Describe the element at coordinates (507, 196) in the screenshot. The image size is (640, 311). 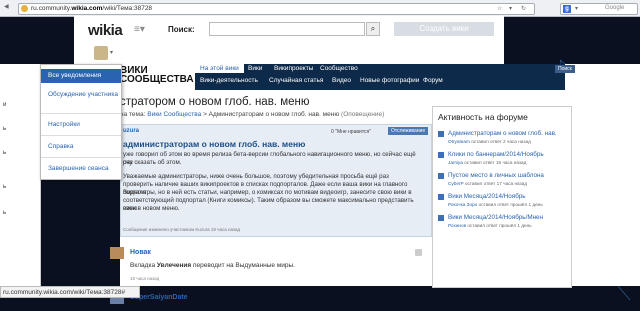
I see `activity-item-title: Вики Месяца/2014/Ноябрь` at that location.